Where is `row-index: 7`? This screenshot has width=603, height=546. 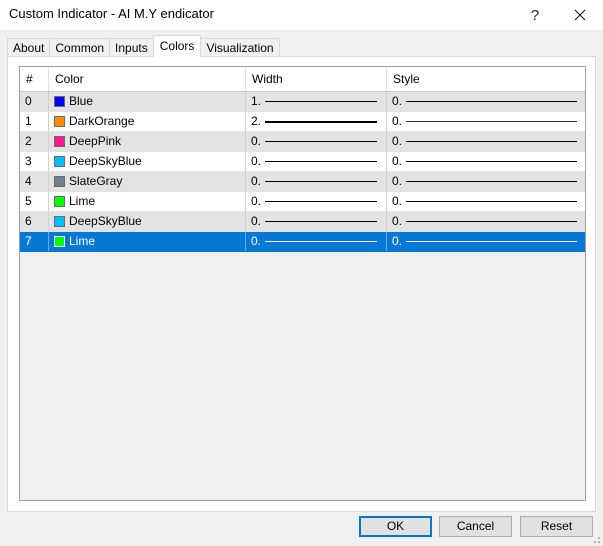 row-index: 7 is located at coordinates (34, 241).